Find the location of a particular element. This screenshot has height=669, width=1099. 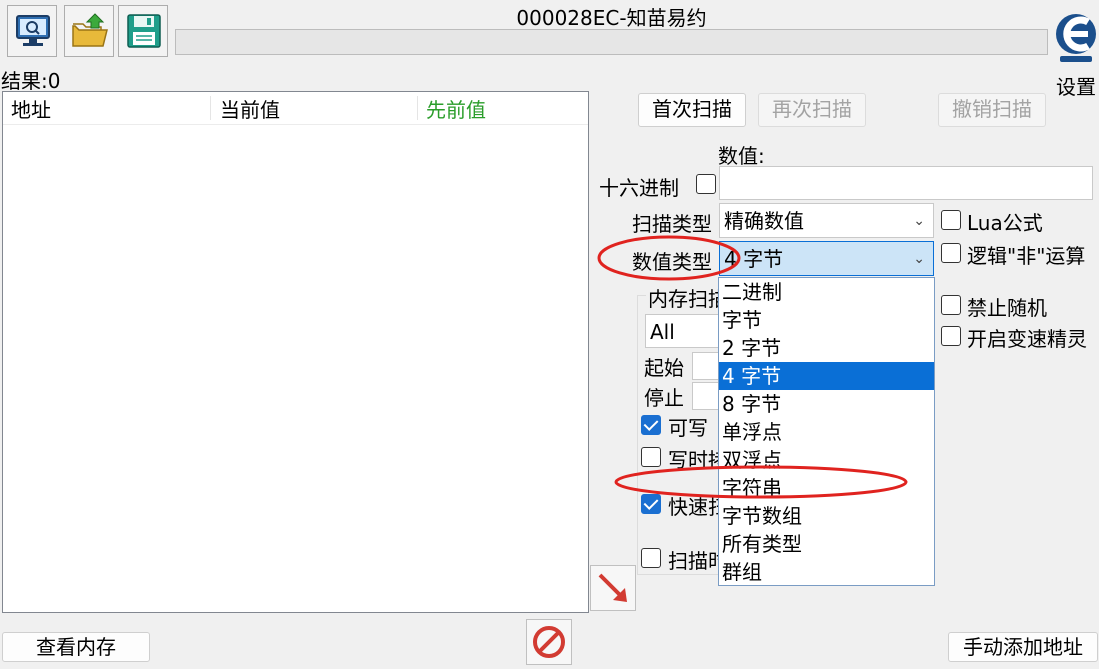

hex-checkbox is located at coordinates (706, 184).